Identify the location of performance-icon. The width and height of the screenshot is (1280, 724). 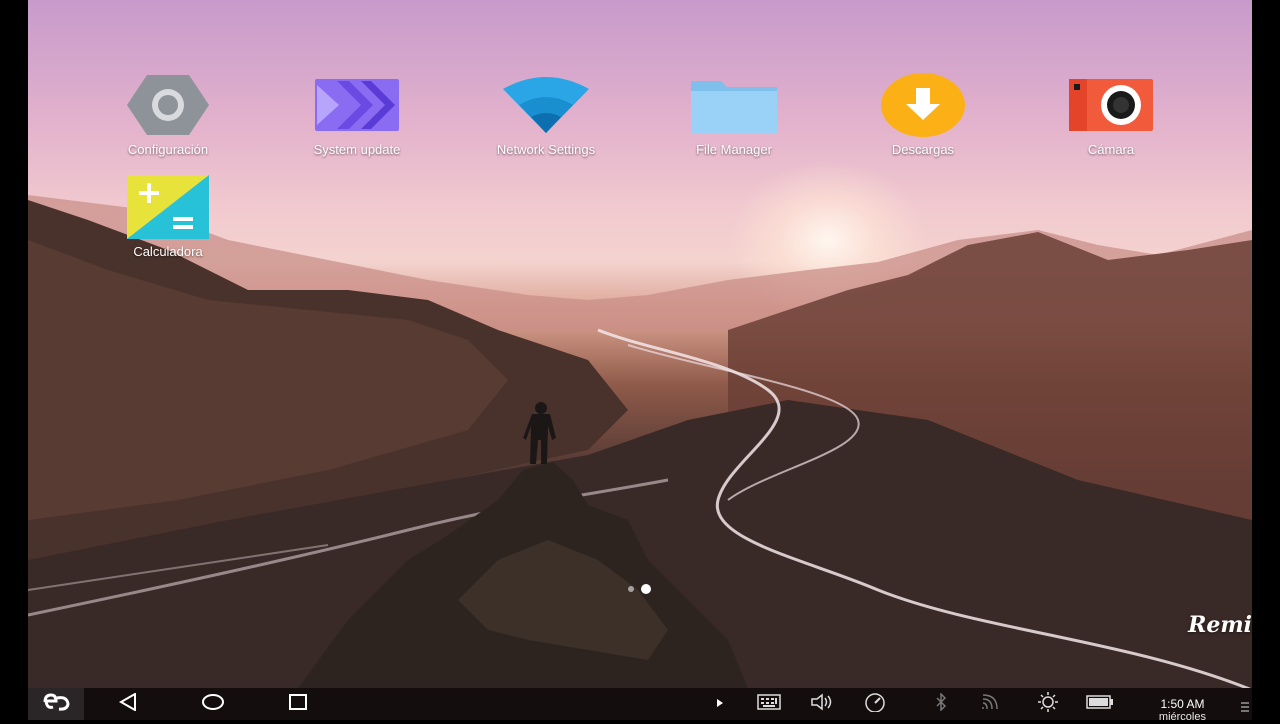
(875, 704).